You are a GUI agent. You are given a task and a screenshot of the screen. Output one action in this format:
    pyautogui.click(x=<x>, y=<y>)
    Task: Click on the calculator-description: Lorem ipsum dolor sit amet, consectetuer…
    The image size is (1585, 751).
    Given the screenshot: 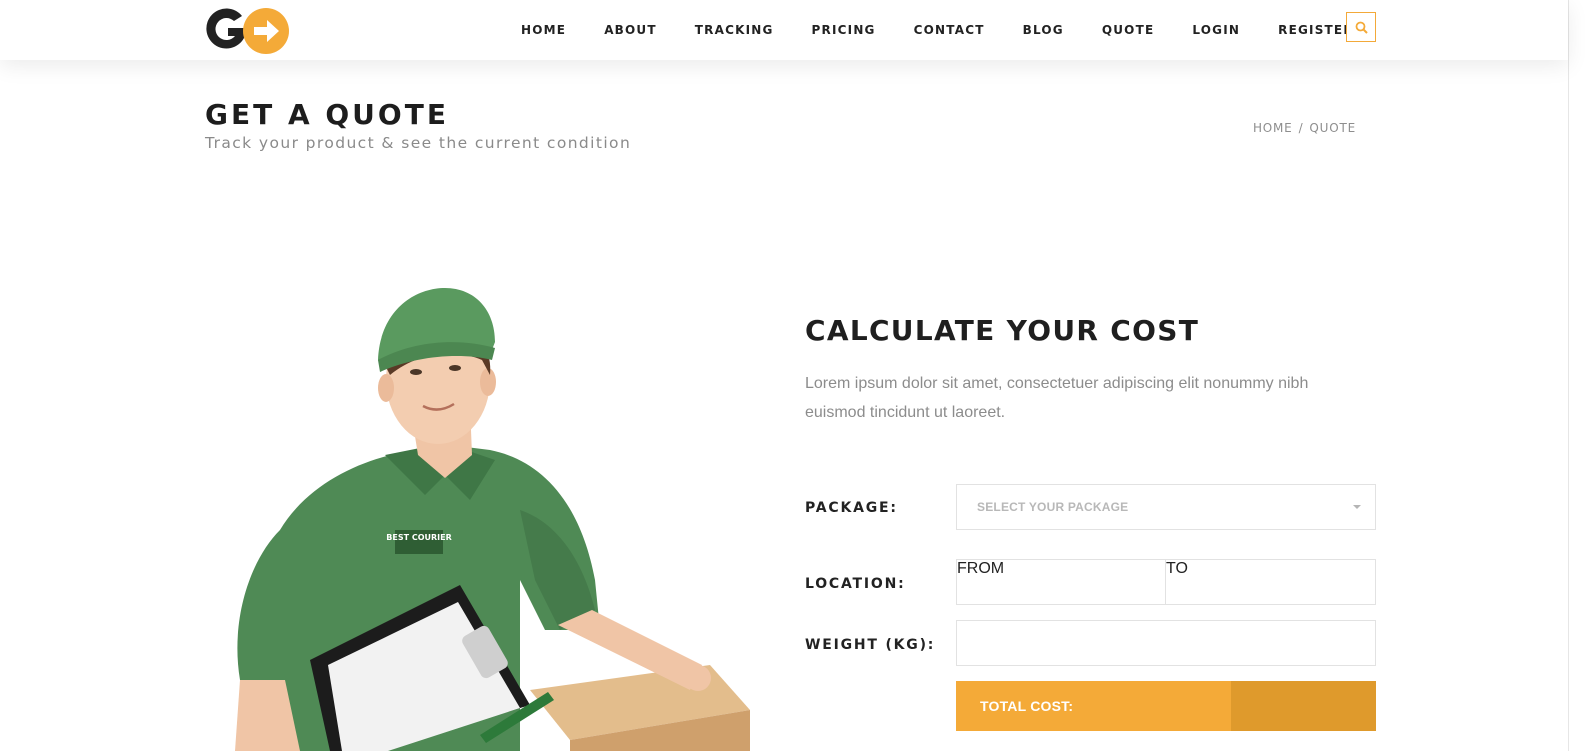 What is the action you would take?
    pyautogui.click(x=1057, y=398)
    